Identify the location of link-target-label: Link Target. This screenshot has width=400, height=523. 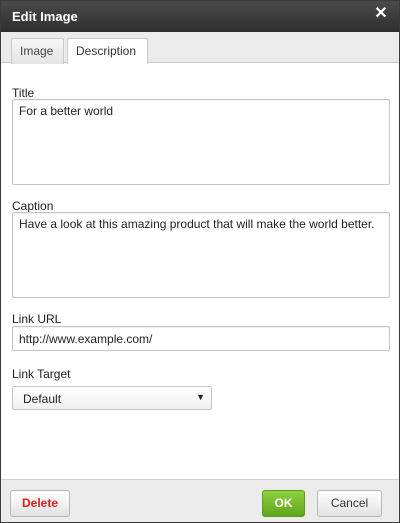
(41, 374).